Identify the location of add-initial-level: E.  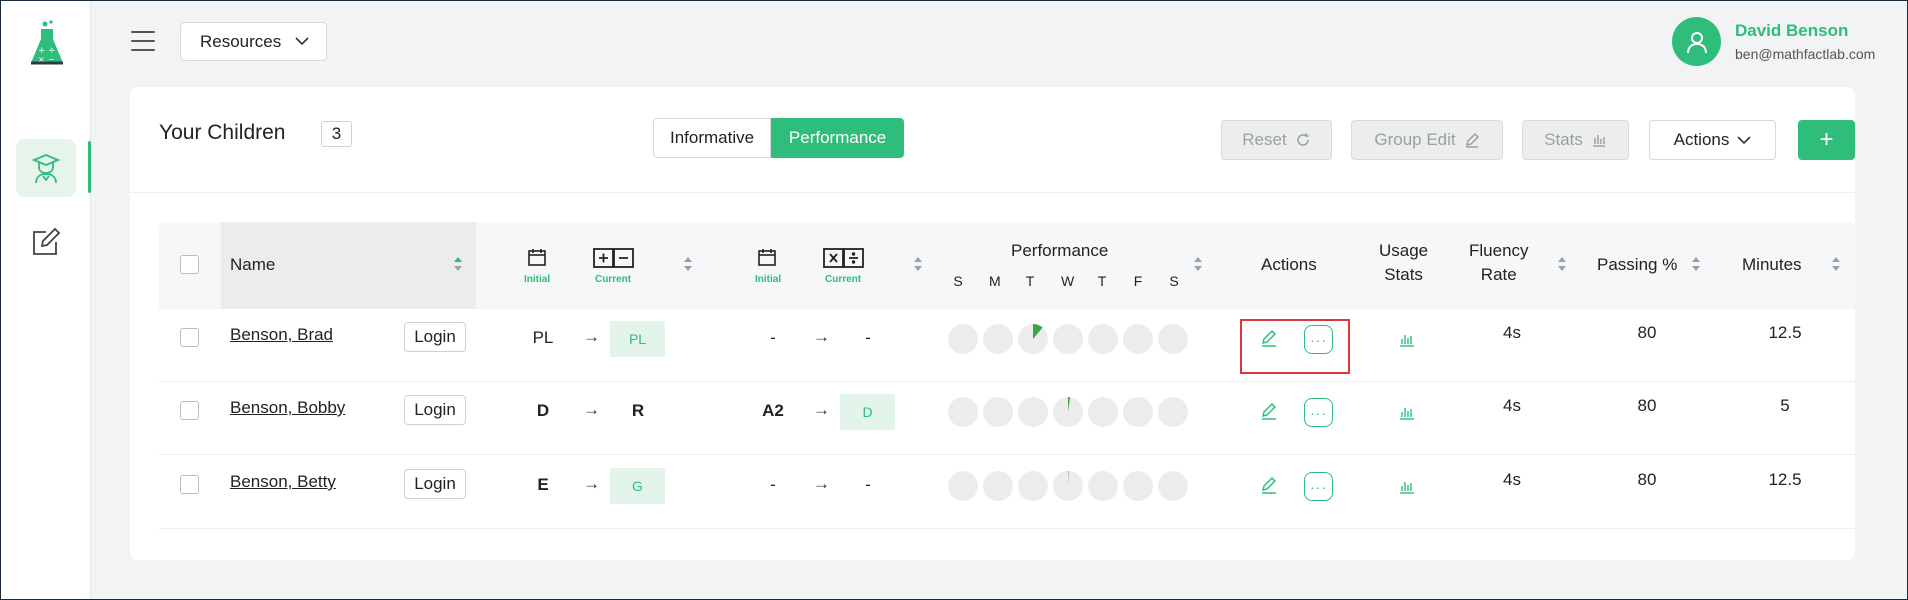
(543, 484).